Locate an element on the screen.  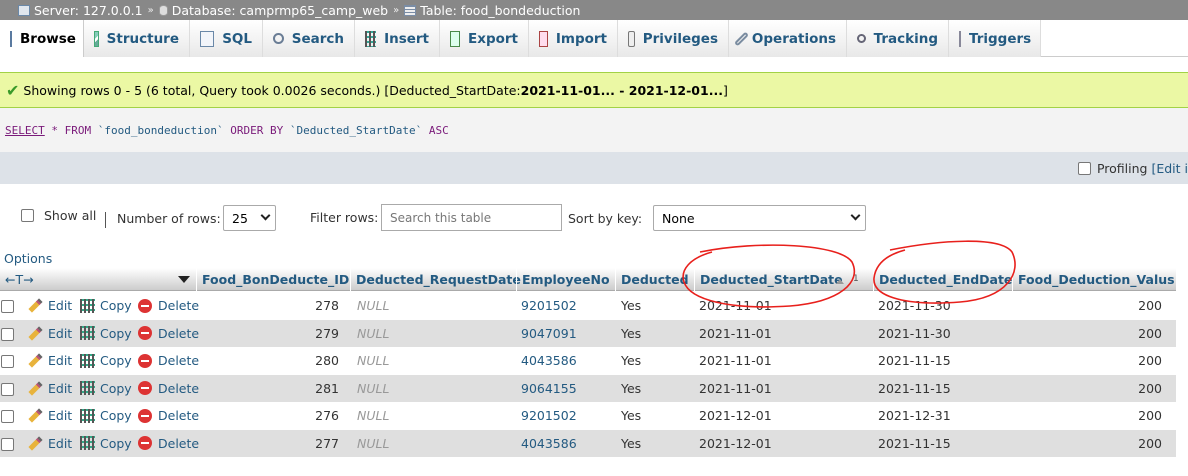
column-header-label: Deducted_StartDate is located at coordinates (771, 279).